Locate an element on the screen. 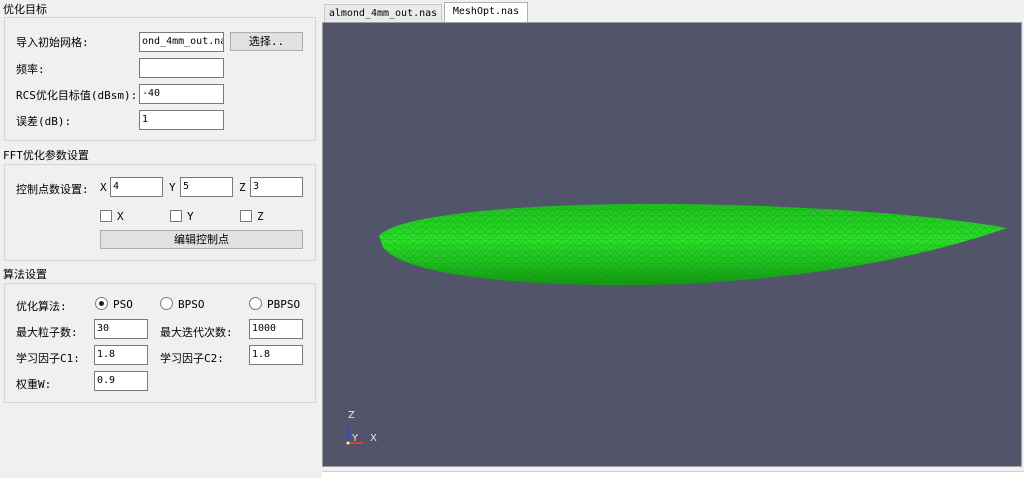  rcs-target-input: -40 is located at coordinates (181, 94).